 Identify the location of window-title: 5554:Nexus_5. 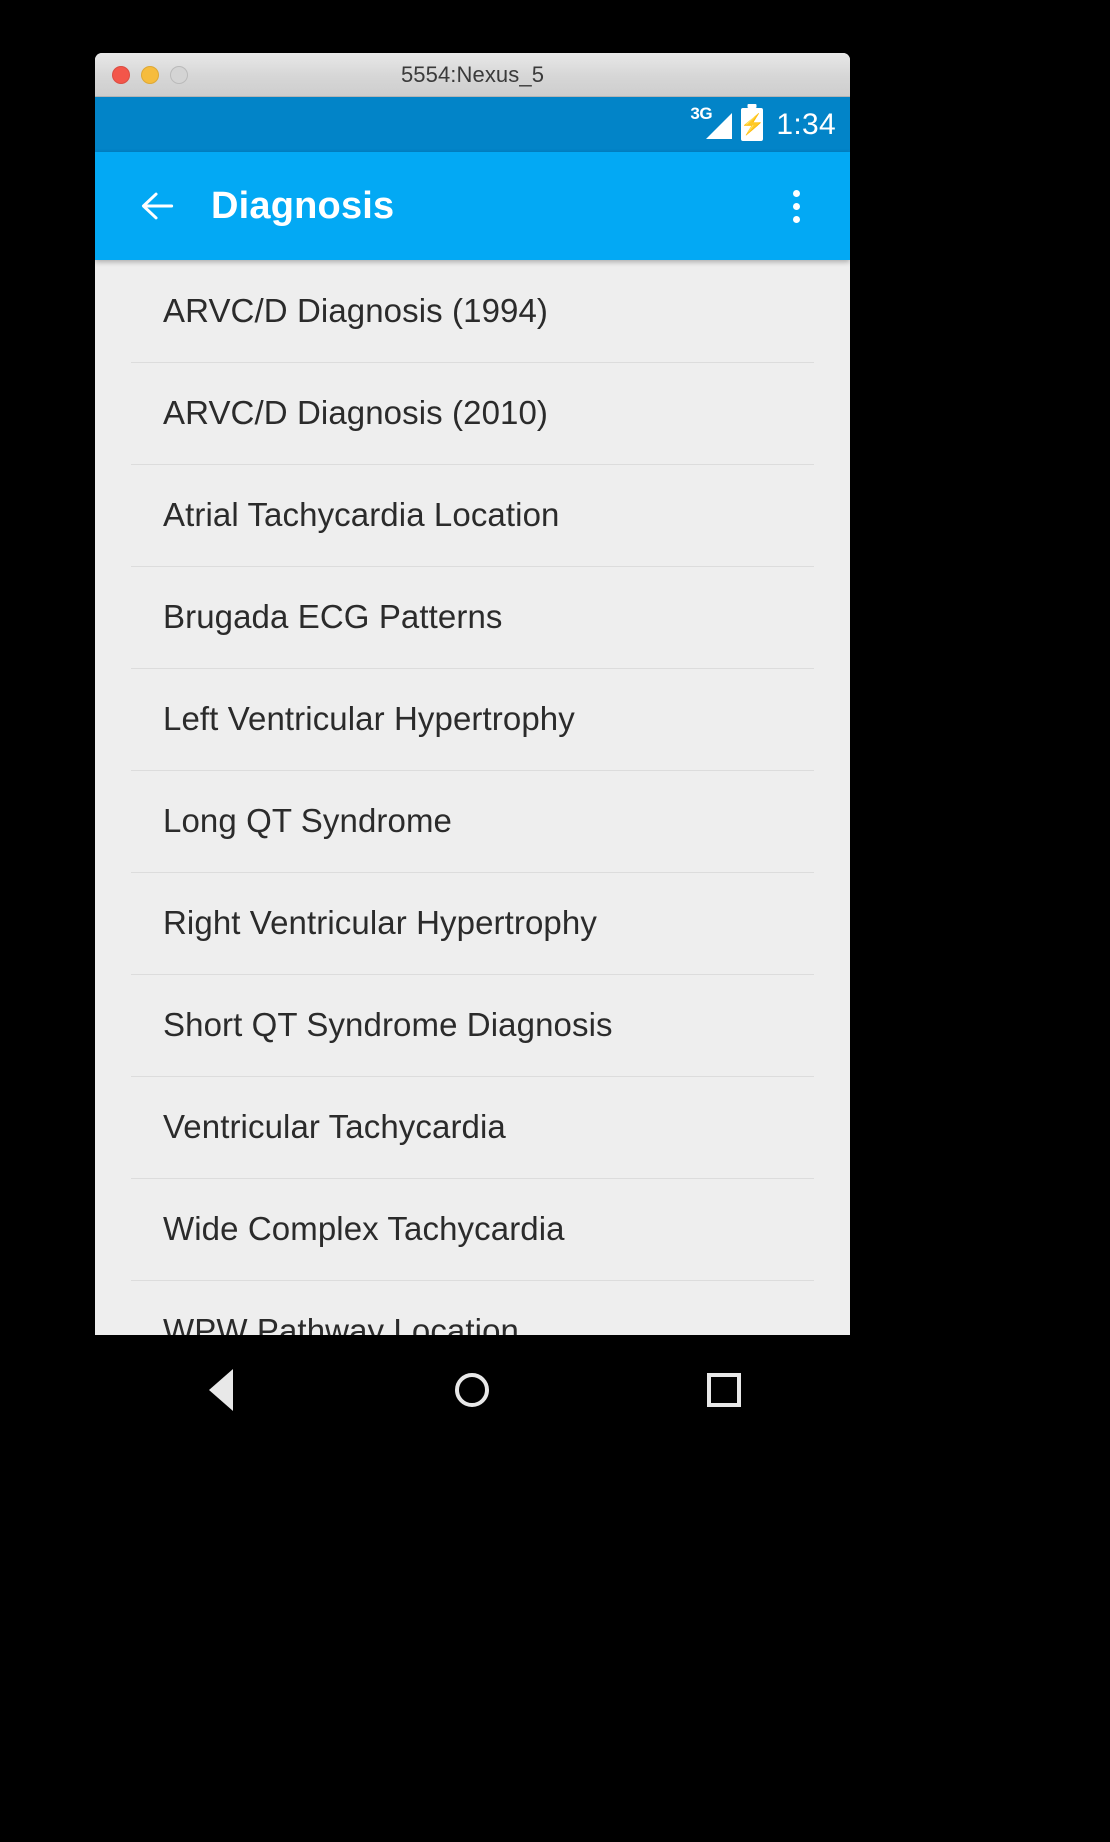
(472, 74).